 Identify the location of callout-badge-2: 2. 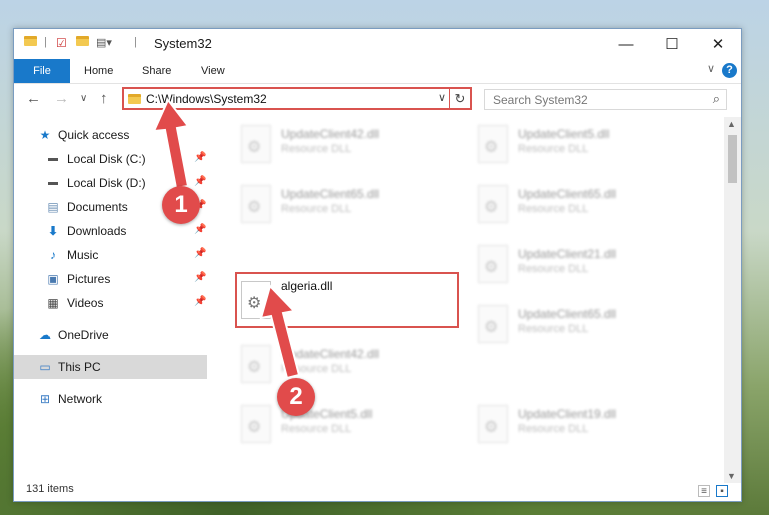
(296, 397).